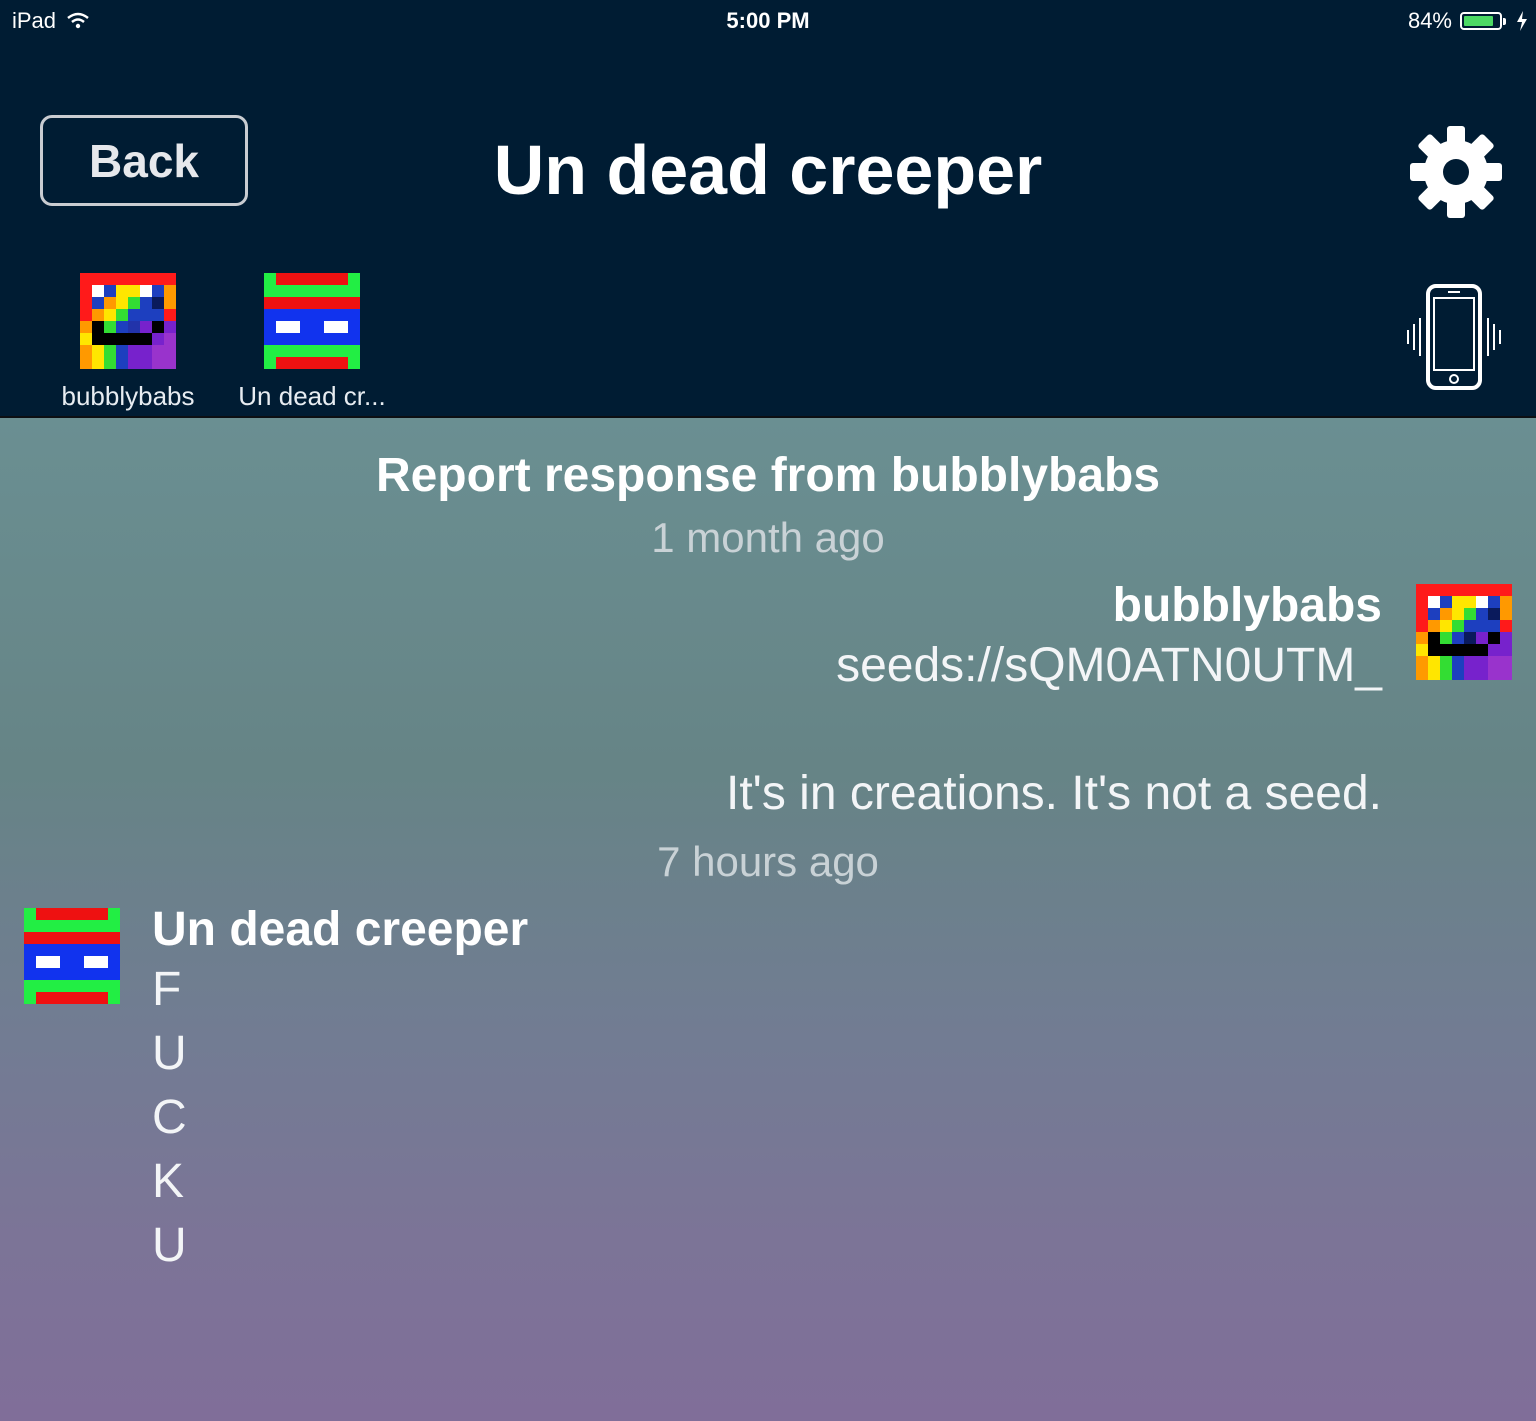 The image size is (1536, 1421). What do you see at coordinates (768, 537) in the screenshot?
I see `timestamp: 1 month ago` at bounding box center [768, 537].